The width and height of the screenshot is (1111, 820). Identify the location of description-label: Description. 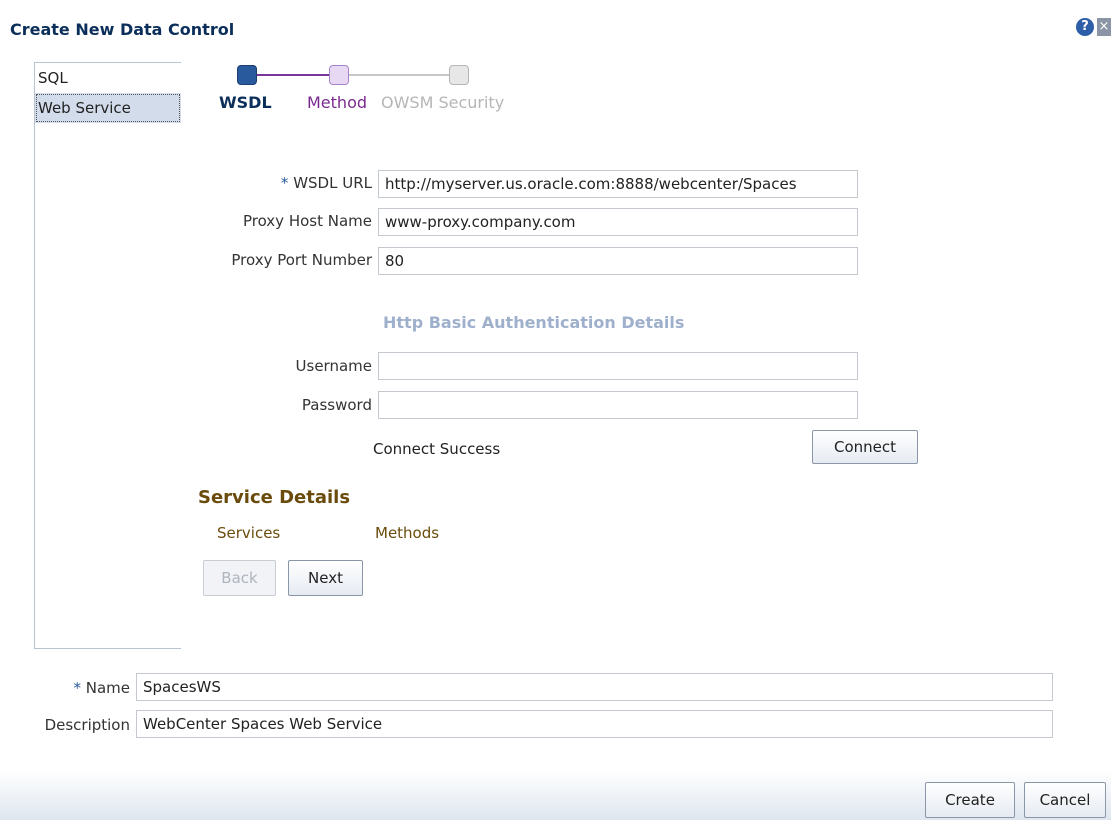
(87, 725).